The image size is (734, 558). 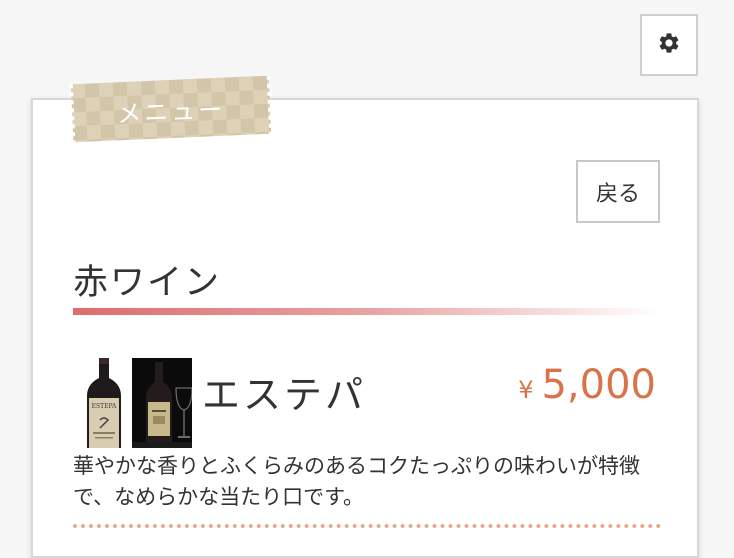 I want to click on section-title: 赤ワイン, so click(x=147, y=283).